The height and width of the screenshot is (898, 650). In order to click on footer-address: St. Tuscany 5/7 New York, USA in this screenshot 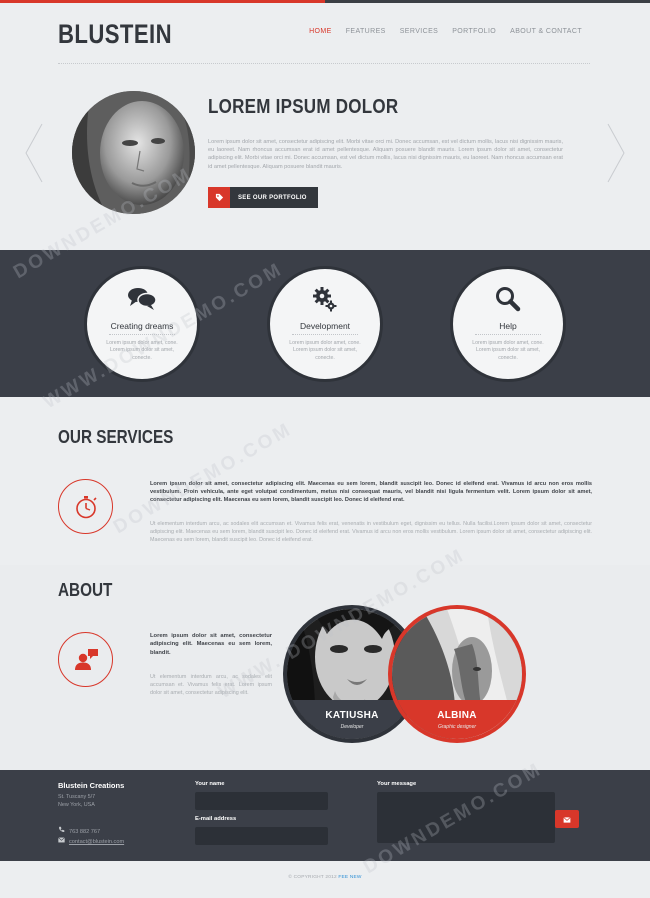, I will do `click(77, 801)`.